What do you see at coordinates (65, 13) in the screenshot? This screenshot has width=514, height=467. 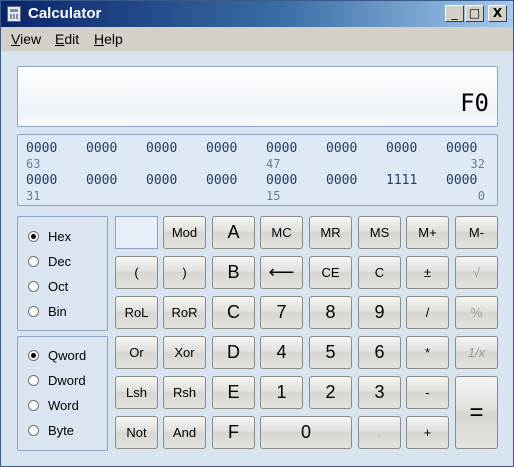 I see `window-title: Calculator` at bounding box center [65, 13].